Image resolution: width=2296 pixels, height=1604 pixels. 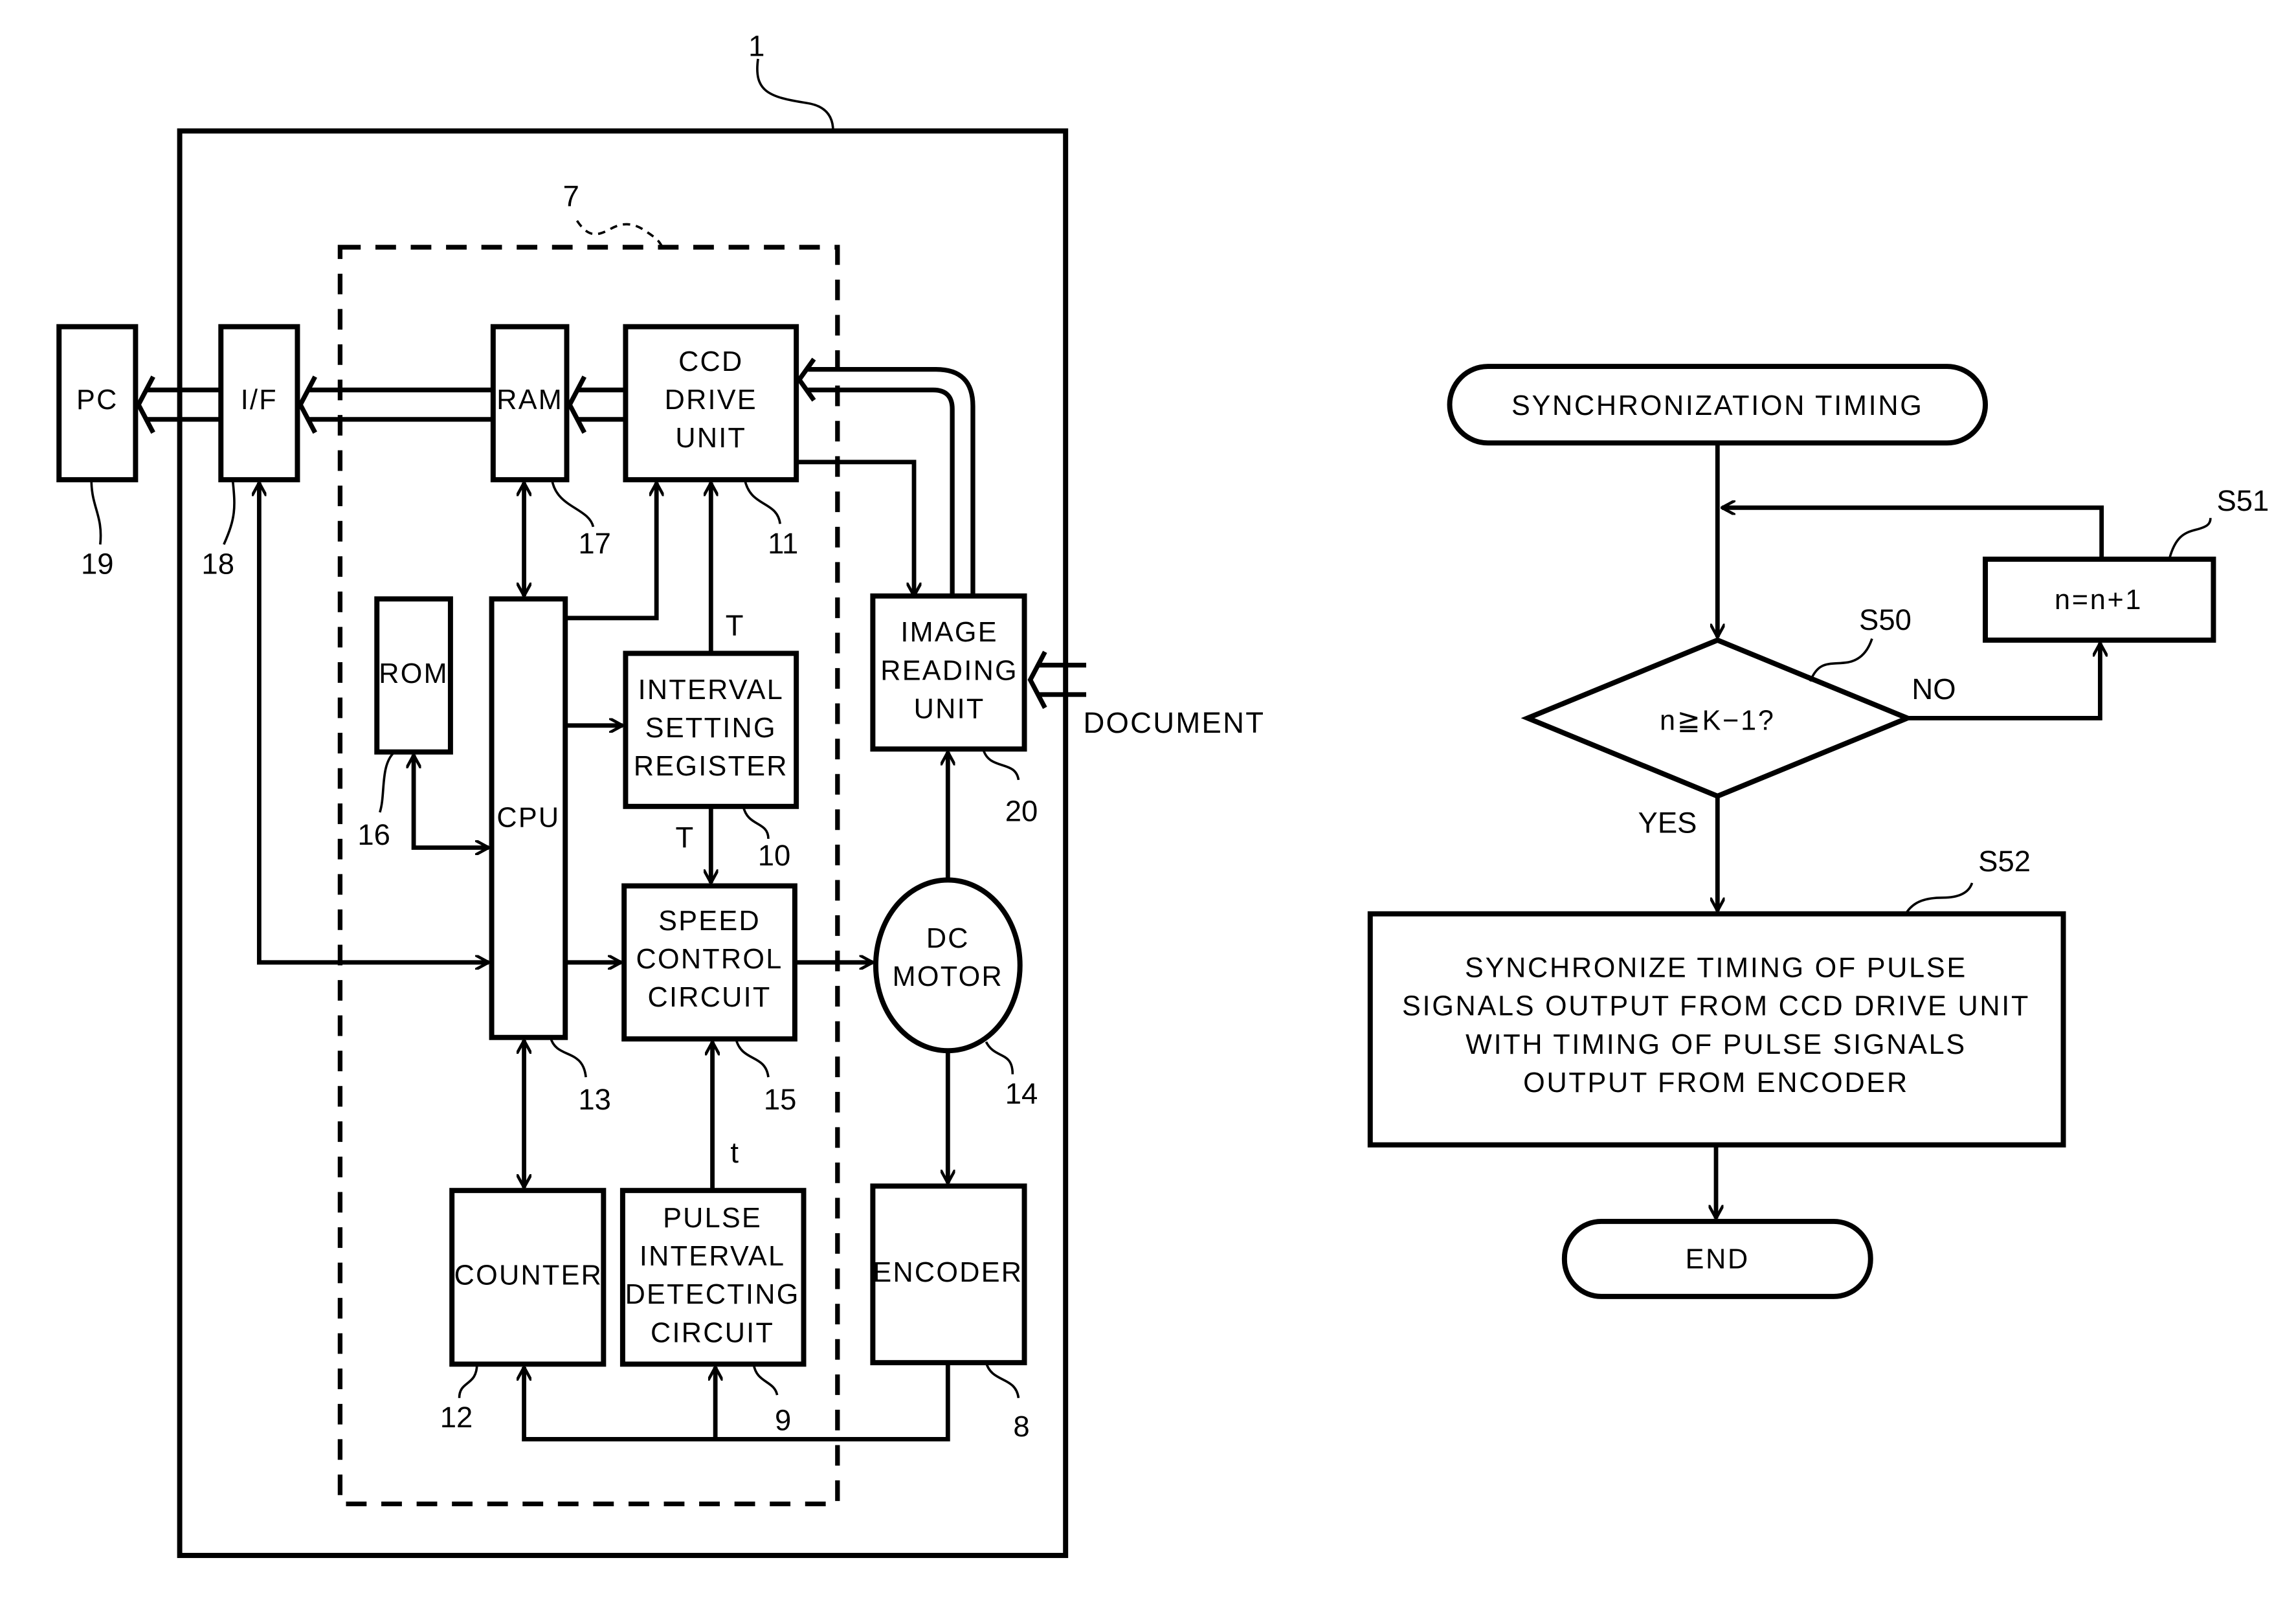 What do you see at coordinates (713, 1294) in the screenshot?
I see `svg-text: DETECTING` at bounding box center [713, 1294].